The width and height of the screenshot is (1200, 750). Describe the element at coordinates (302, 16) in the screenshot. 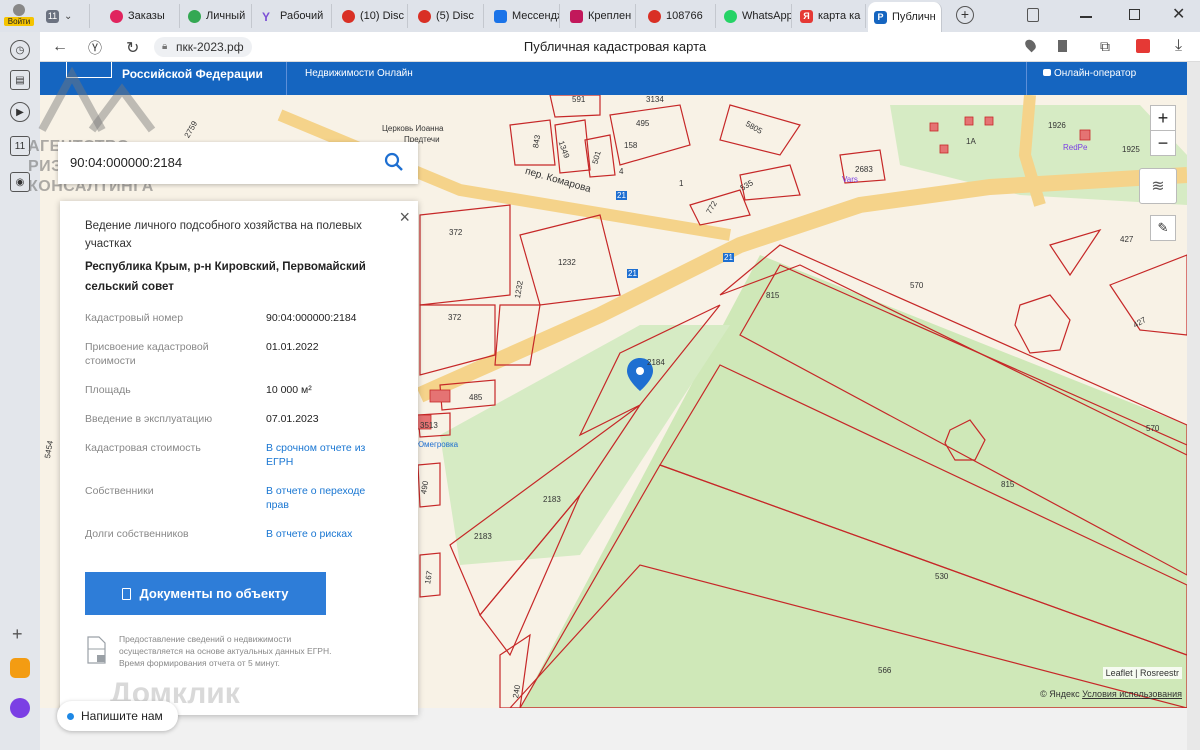

I see `tab-label: Рабочий` at that location.